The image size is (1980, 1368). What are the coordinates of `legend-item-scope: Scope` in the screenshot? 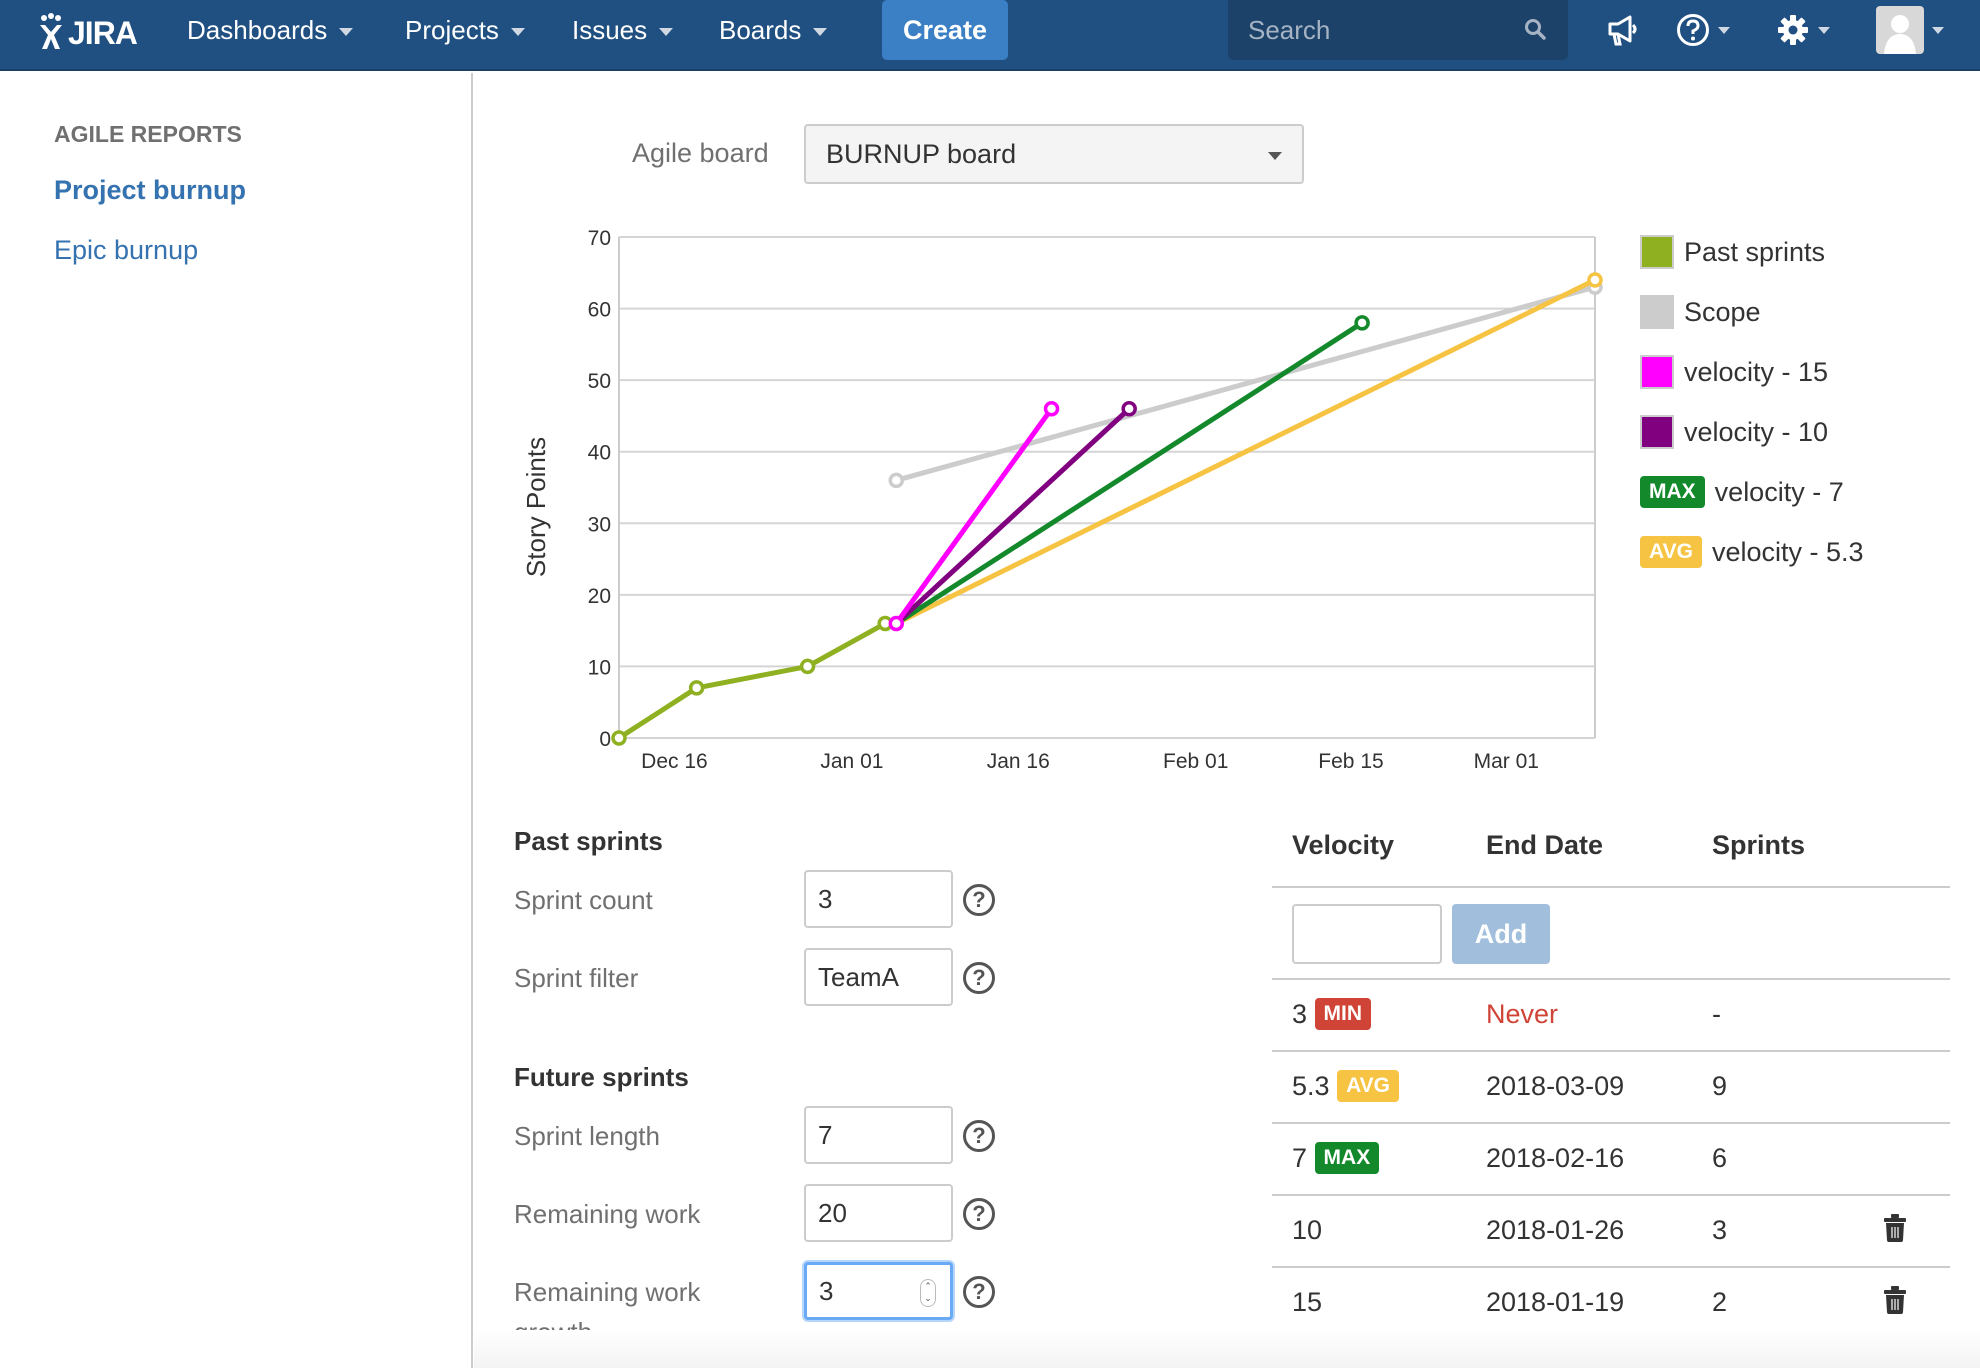 It's located at (1700, 312).